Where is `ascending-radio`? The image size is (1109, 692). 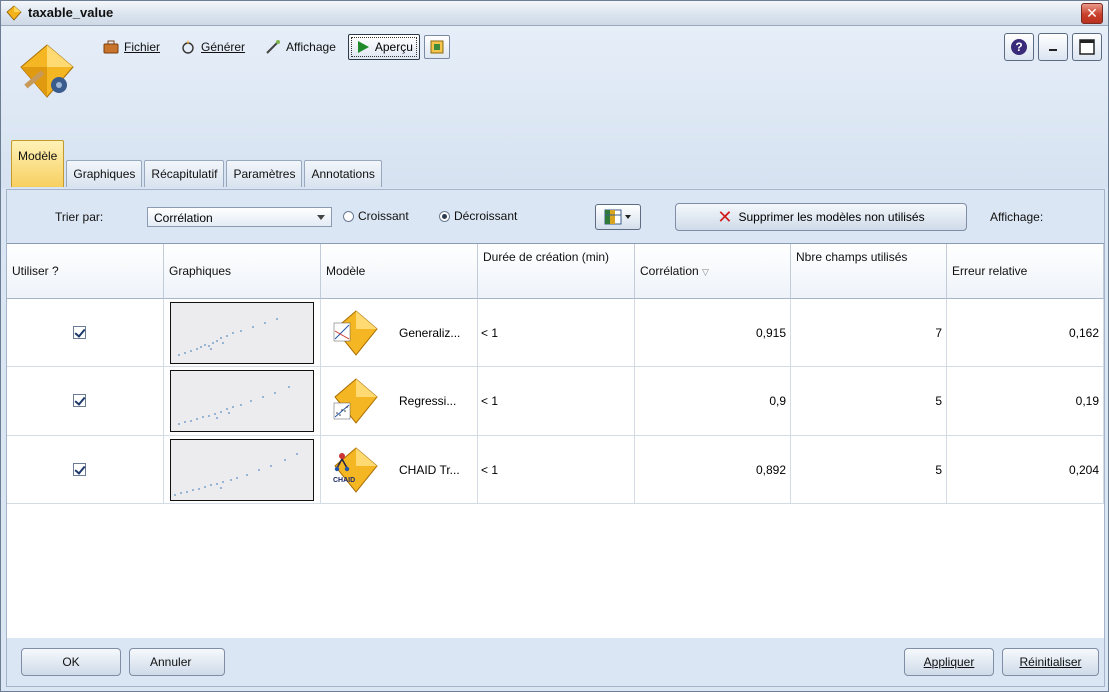 ascending-radio is located at coordinates (348, 216).